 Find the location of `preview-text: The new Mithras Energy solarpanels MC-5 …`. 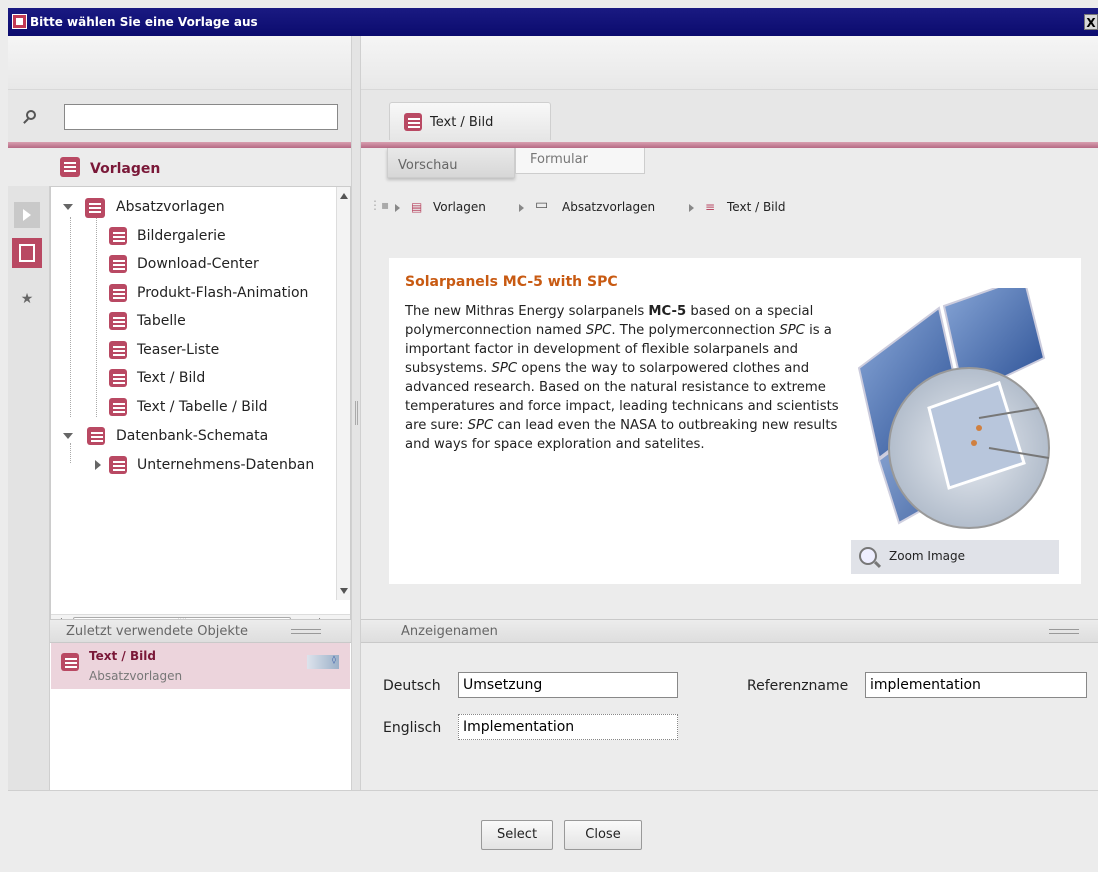

preview-text: The new Mithras Energy solarpanels MC-5 … is located at coordinates (622, 378).